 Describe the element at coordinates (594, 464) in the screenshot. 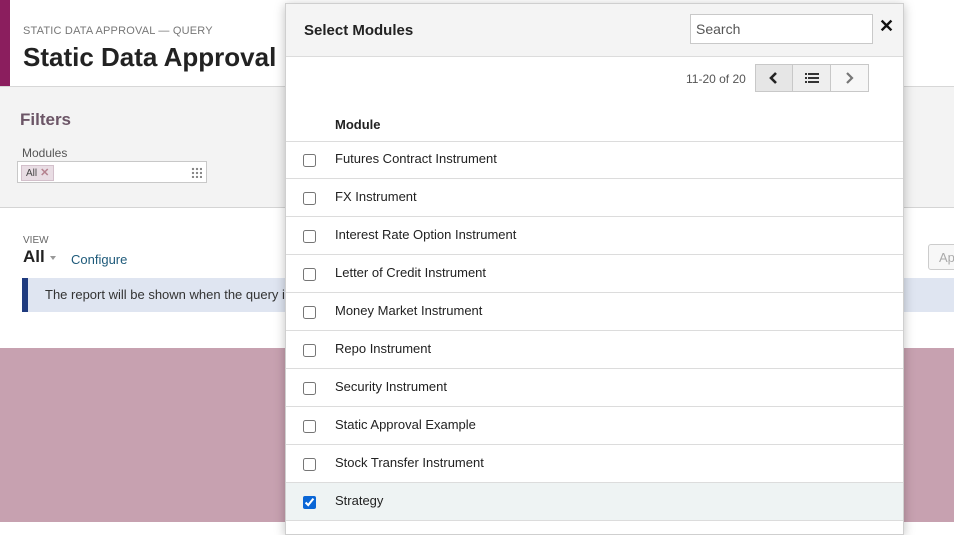

I see `table-row: Stock Transfer Instrument` at that location.